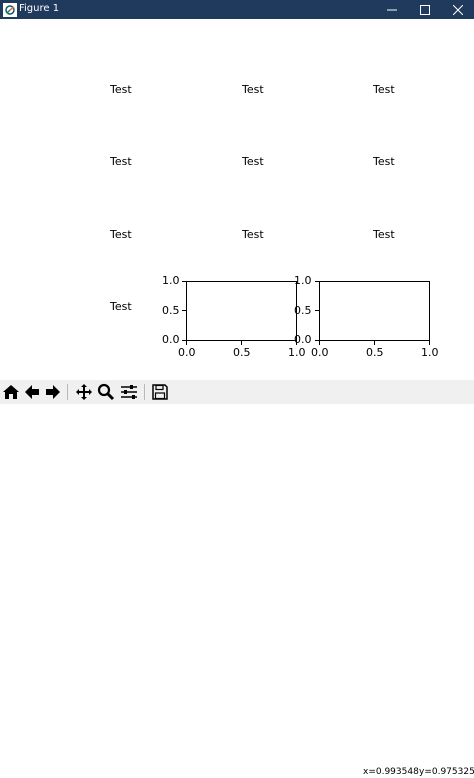  What do you see at coordinates (10, 9) in the screenshot?
I see `matplotlib-figure-icon` at bounding box center [10, 9].